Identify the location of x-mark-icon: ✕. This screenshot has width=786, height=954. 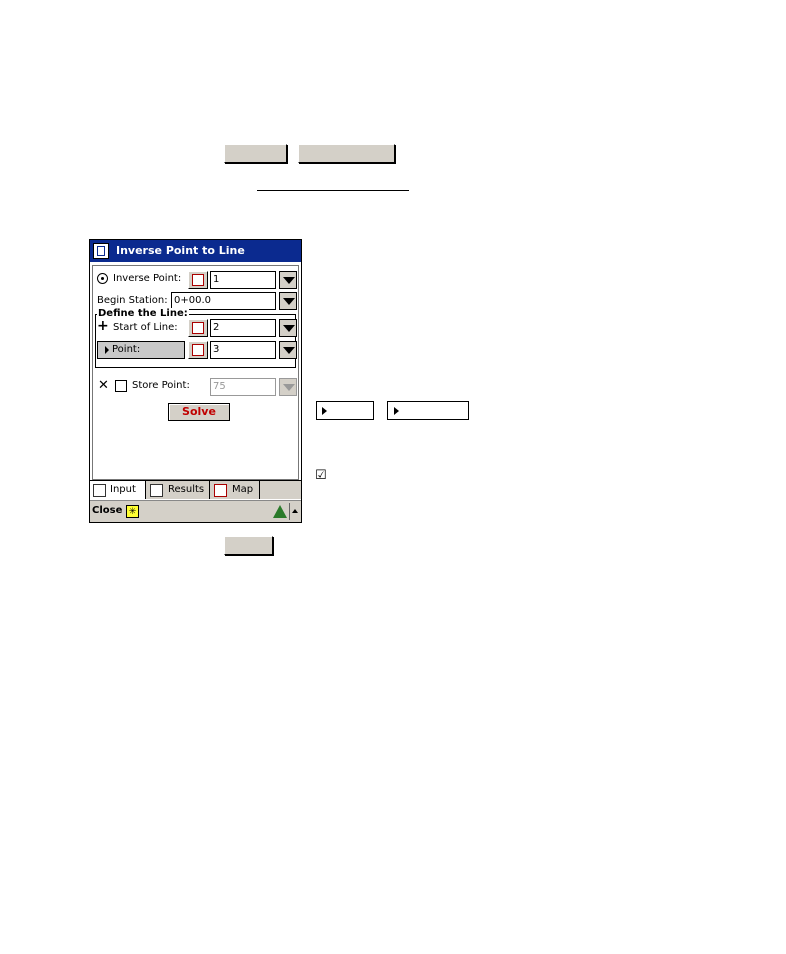
(103, 385).